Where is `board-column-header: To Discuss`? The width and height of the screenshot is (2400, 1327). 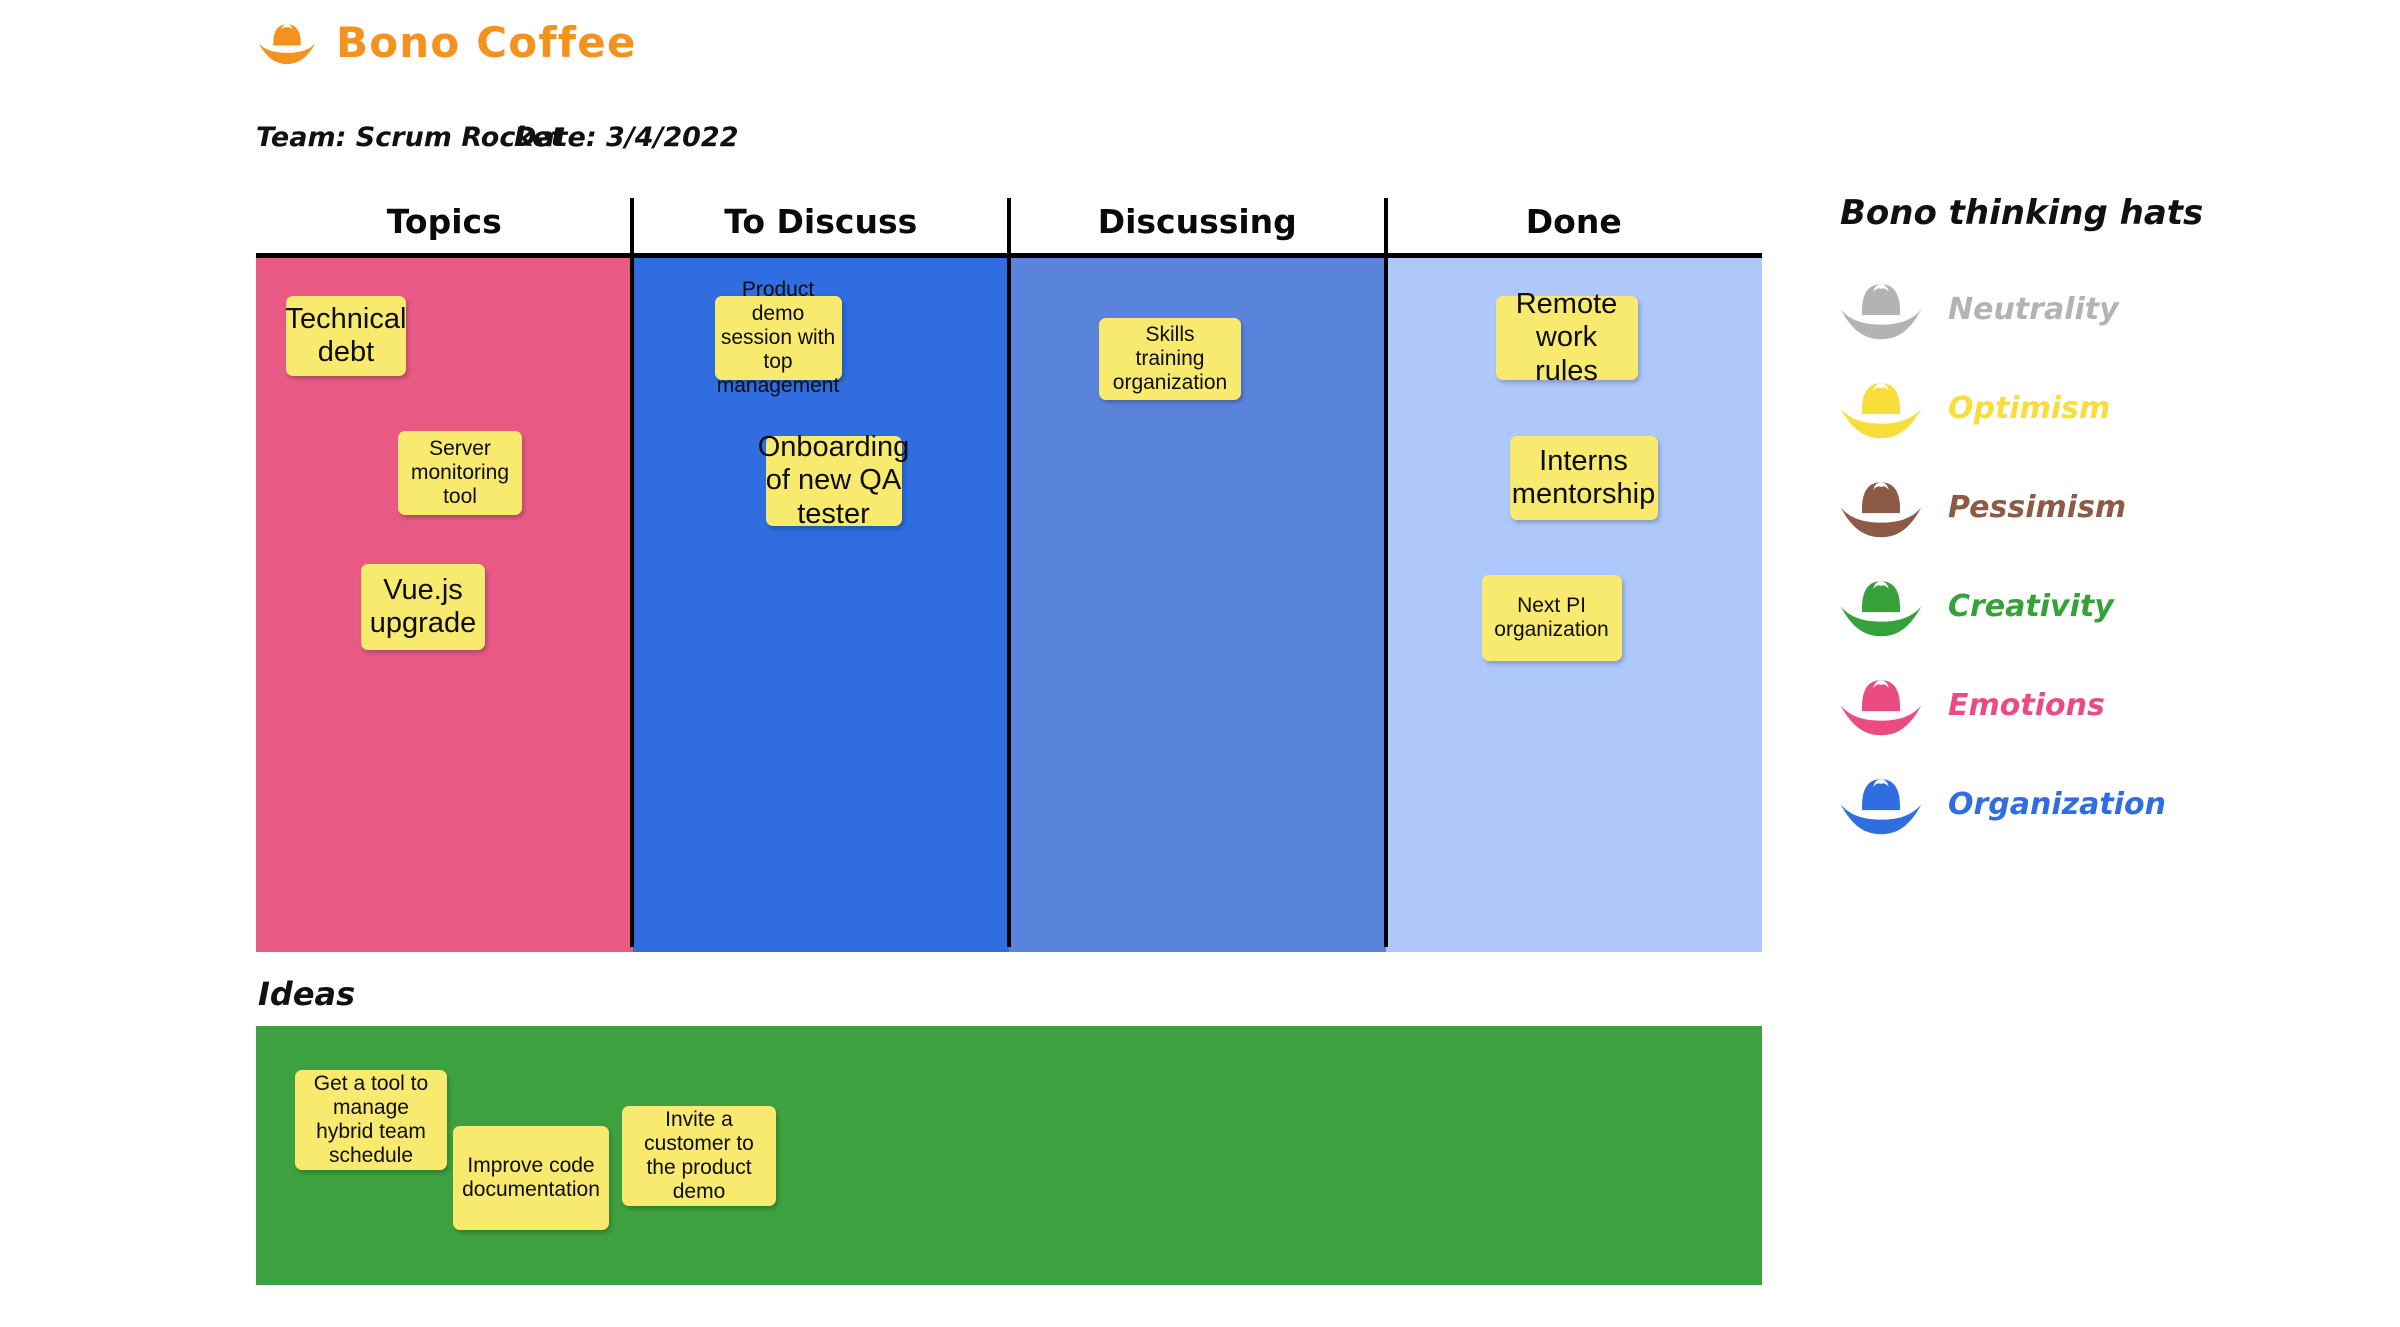
board-column-header: To Discuss is located at coordinates (821, 221).